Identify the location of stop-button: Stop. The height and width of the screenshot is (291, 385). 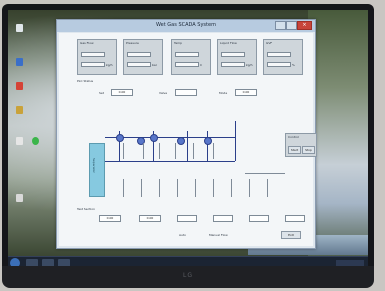
(308, 150).